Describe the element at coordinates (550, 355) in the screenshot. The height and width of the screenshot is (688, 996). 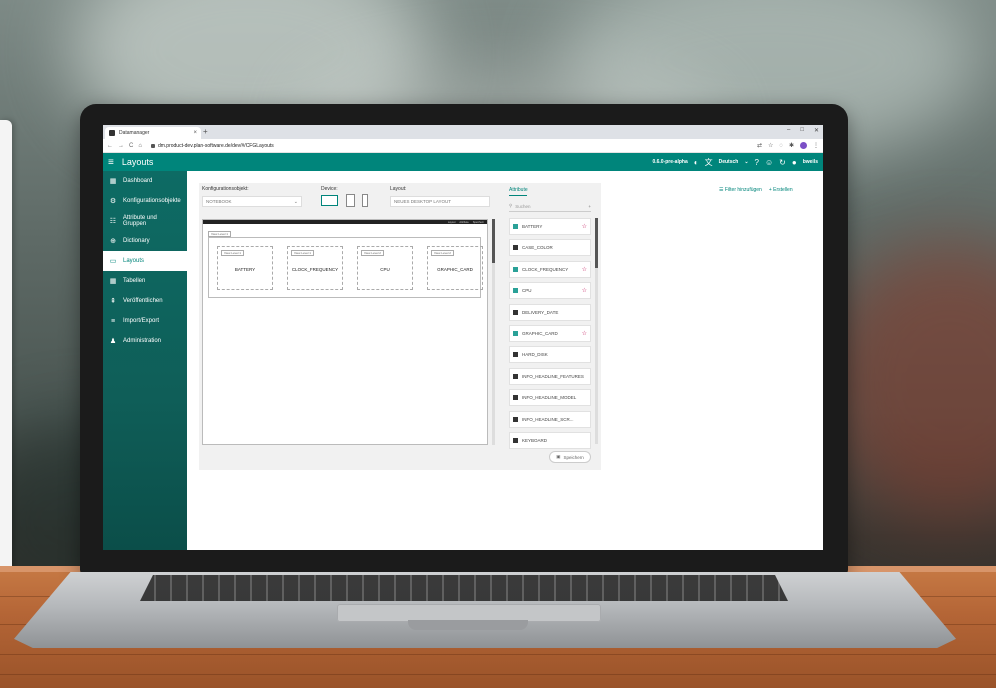
I see `attribute-list-item: HARD_DISK` at that location.